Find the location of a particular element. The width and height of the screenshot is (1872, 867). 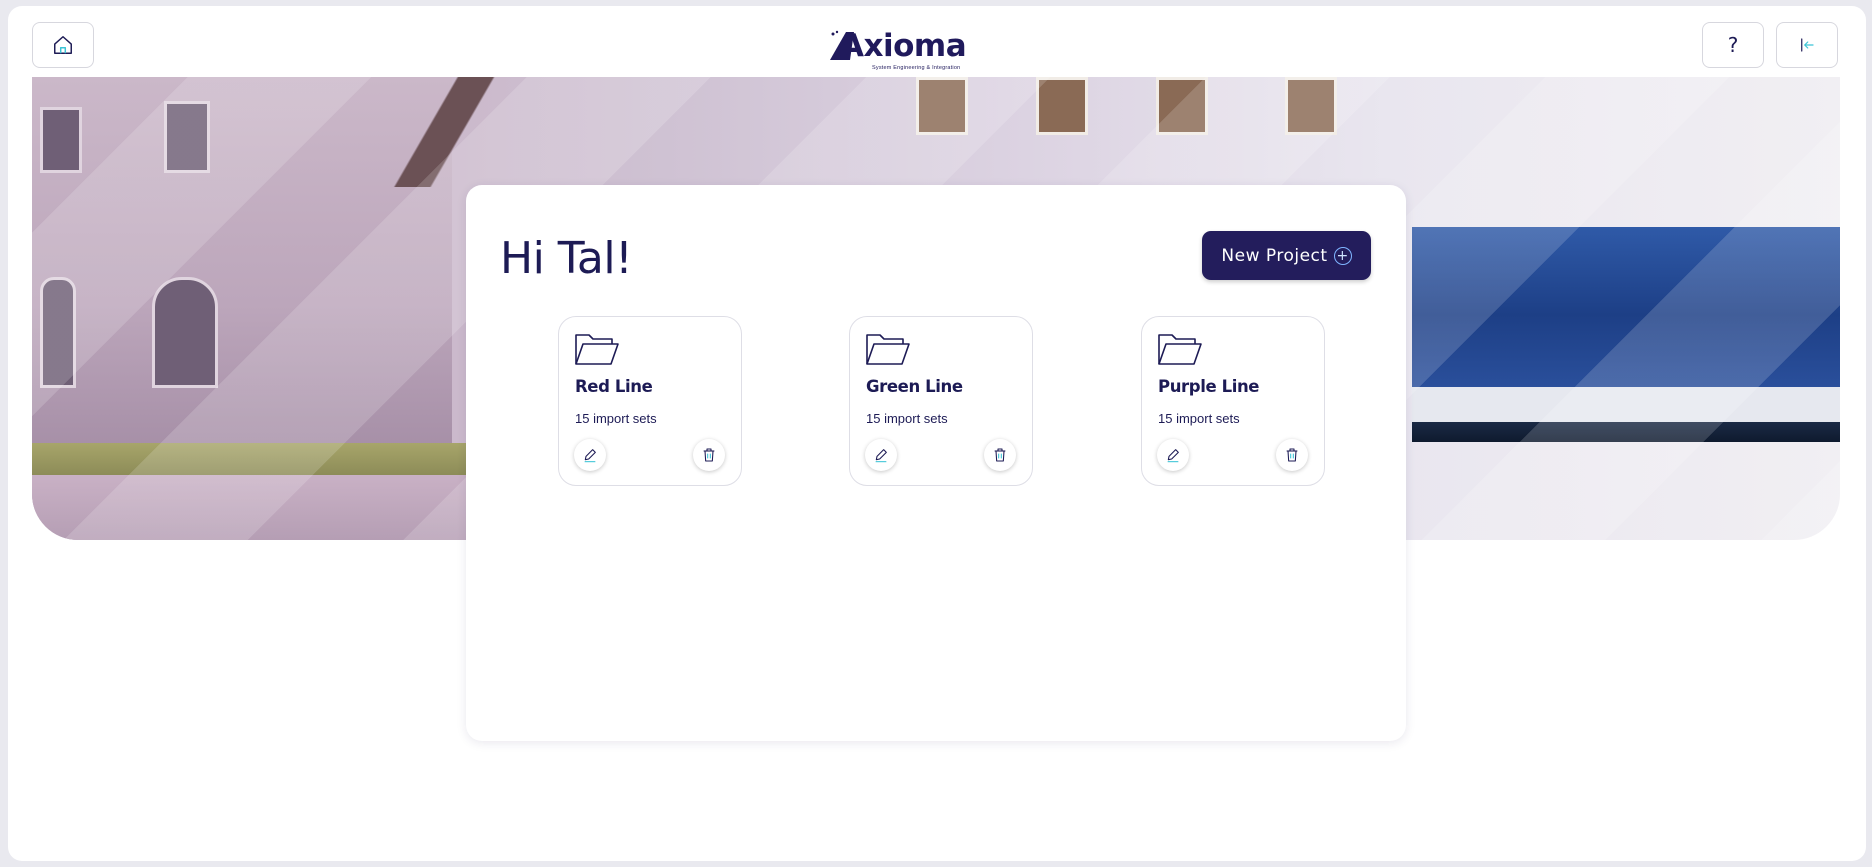

home-button is located at coordinates (63, 45).